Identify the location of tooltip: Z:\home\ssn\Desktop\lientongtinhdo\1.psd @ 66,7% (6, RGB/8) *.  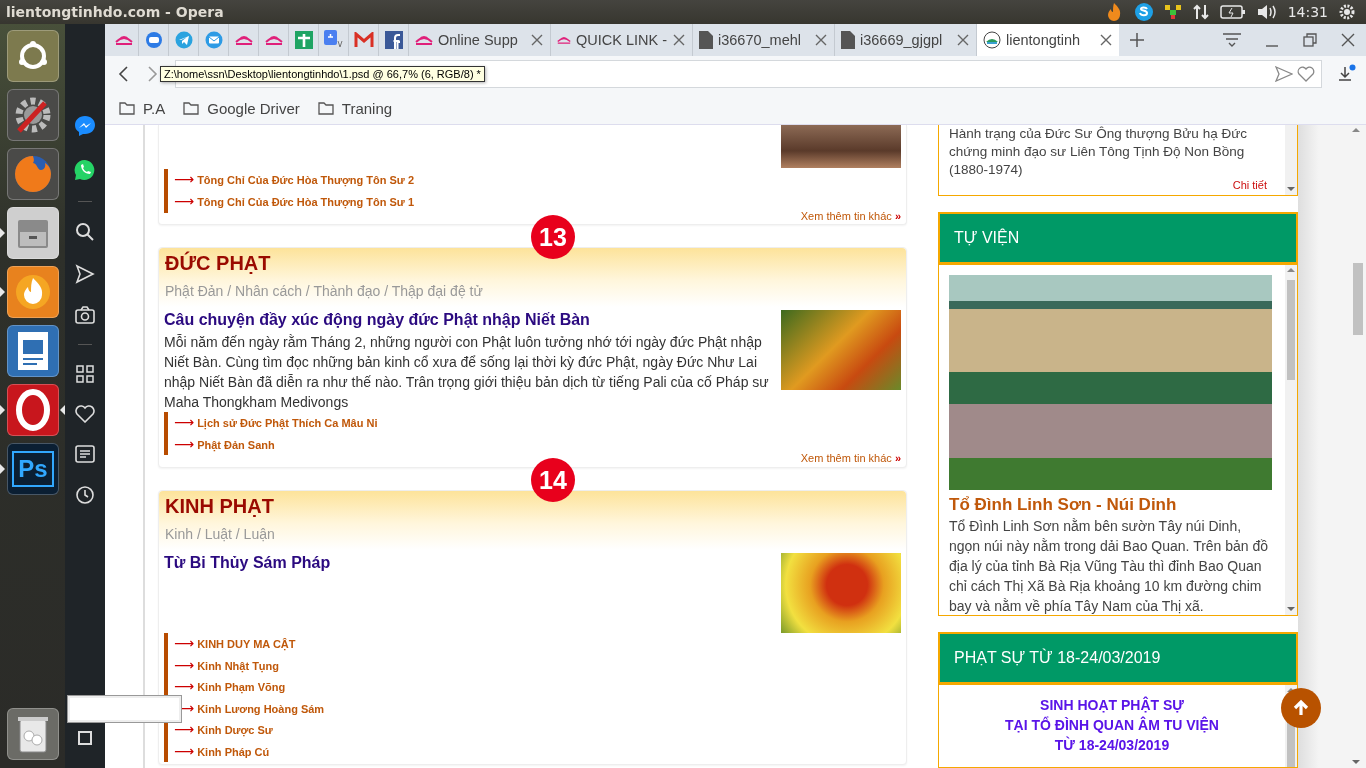
(322, 74).